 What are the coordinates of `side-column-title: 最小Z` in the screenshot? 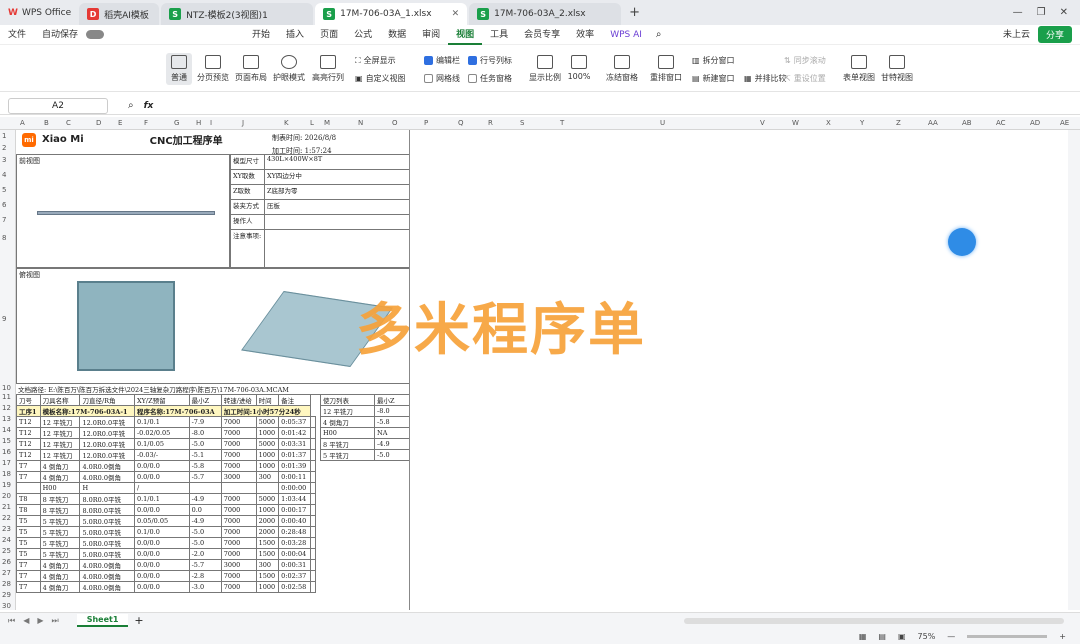 It's located at (392, 400).